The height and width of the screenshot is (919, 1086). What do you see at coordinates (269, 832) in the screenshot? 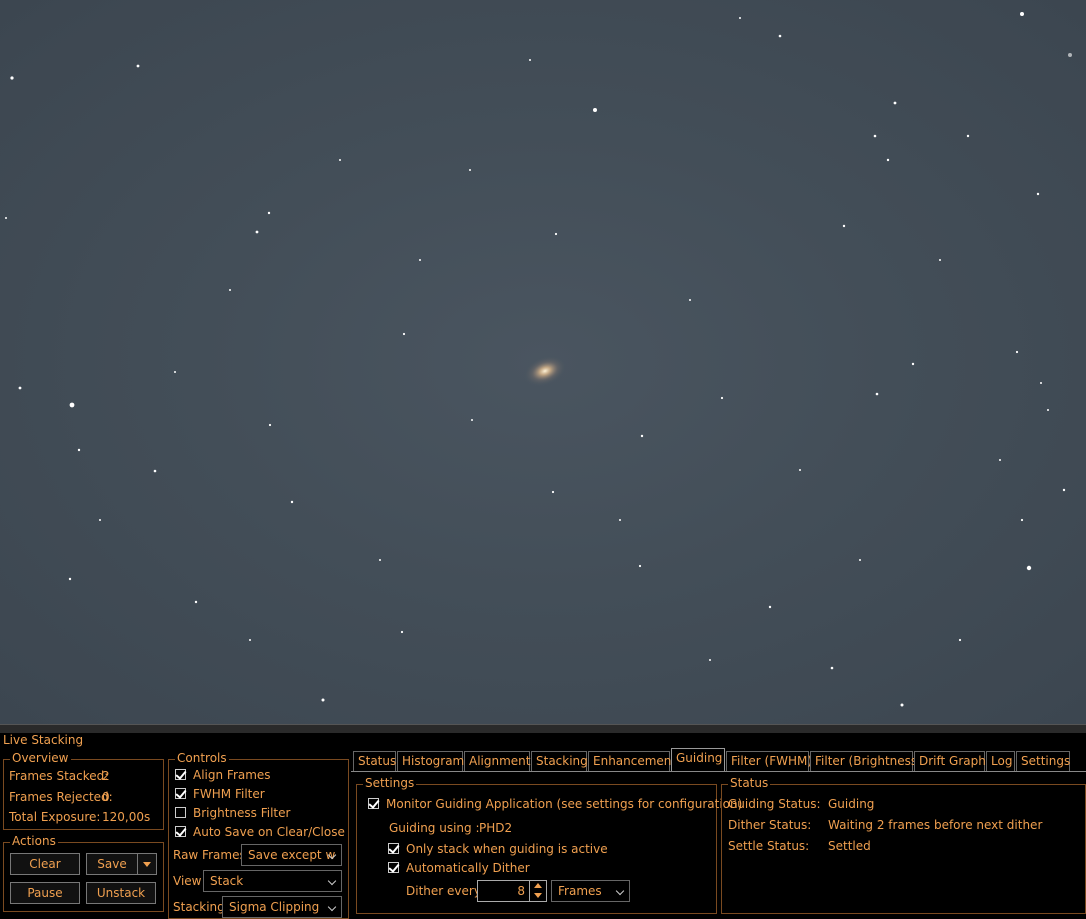
I see `auto-save-label: Auto Save on Clear/Close` at bounding box center [269, 832].